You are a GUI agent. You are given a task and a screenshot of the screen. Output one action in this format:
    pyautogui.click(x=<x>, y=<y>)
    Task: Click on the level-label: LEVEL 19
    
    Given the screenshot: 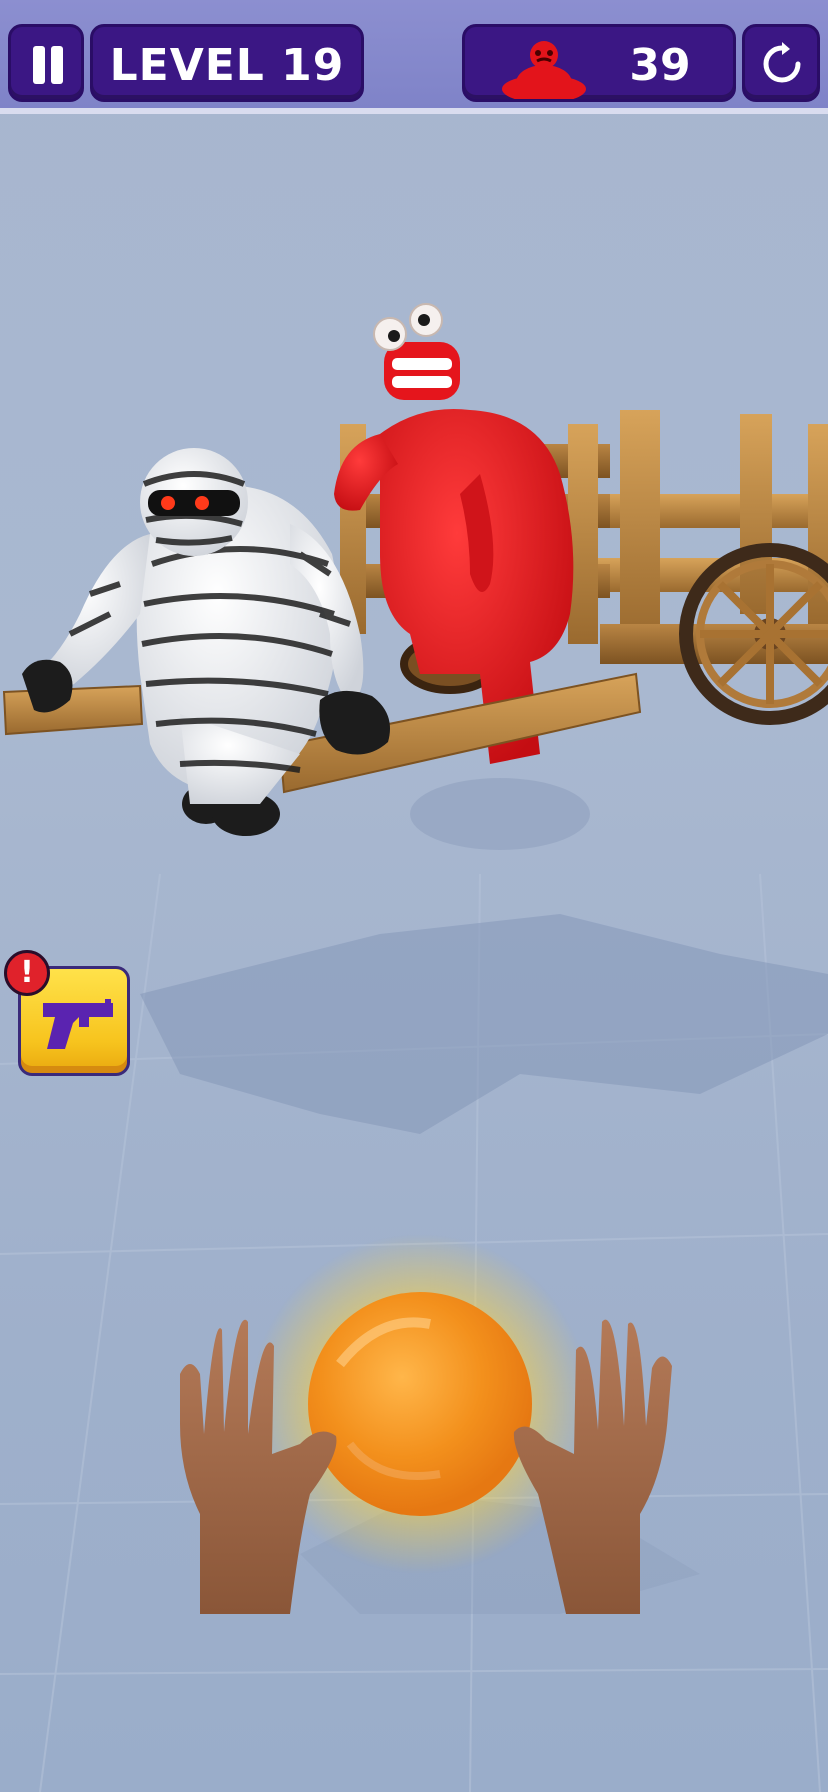 What is the action you would take?
    pyautogui.click(x=227, y=65)
    